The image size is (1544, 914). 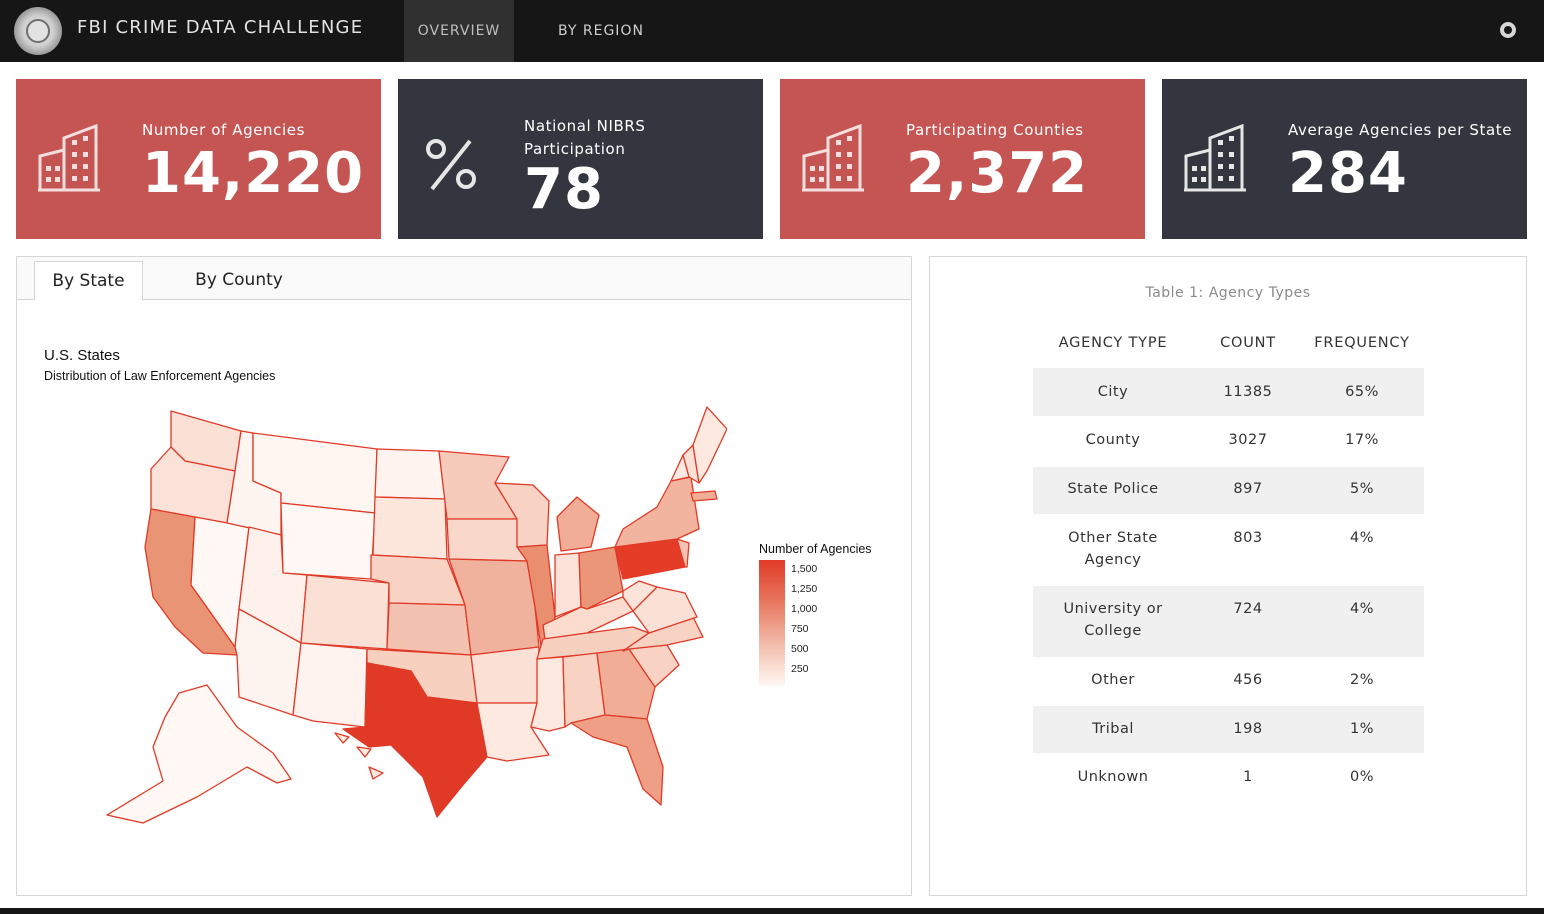 I want to click on cell-count: 897, so click(x=1248, y=489).